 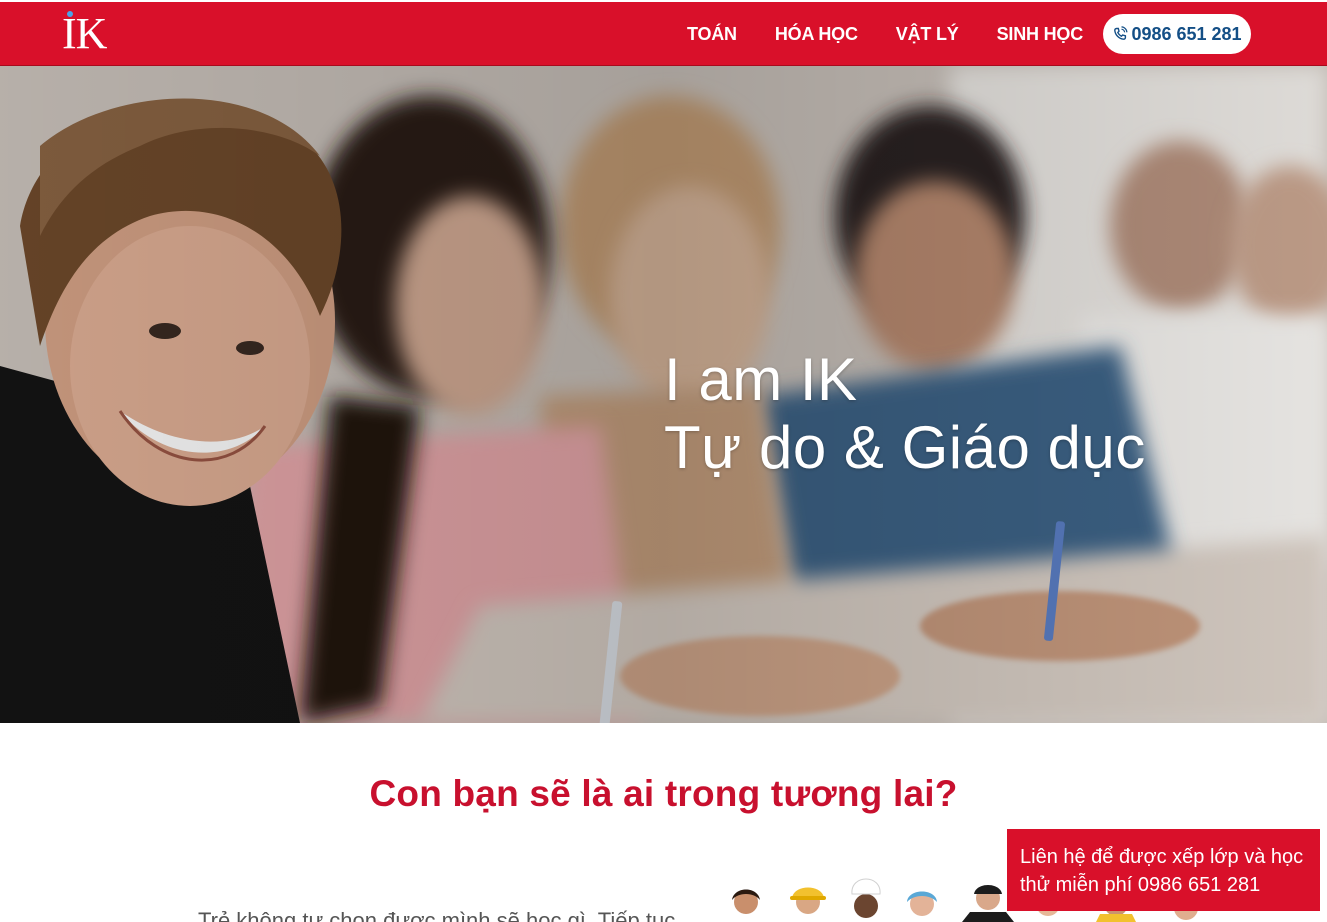 I want to click on hero-line-1: I am IK, so click(x=761, y=379).